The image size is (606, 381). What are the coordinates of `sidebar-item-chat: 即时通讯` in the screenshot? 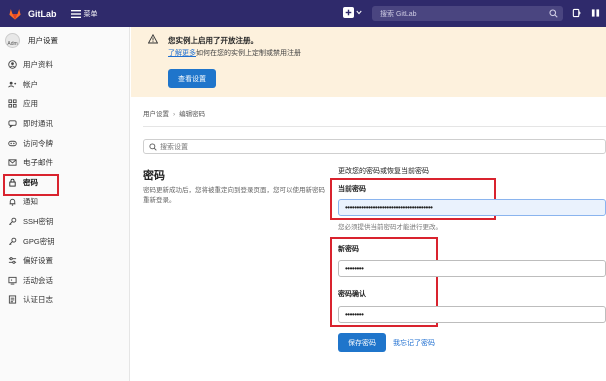 It's located at (64, 124).